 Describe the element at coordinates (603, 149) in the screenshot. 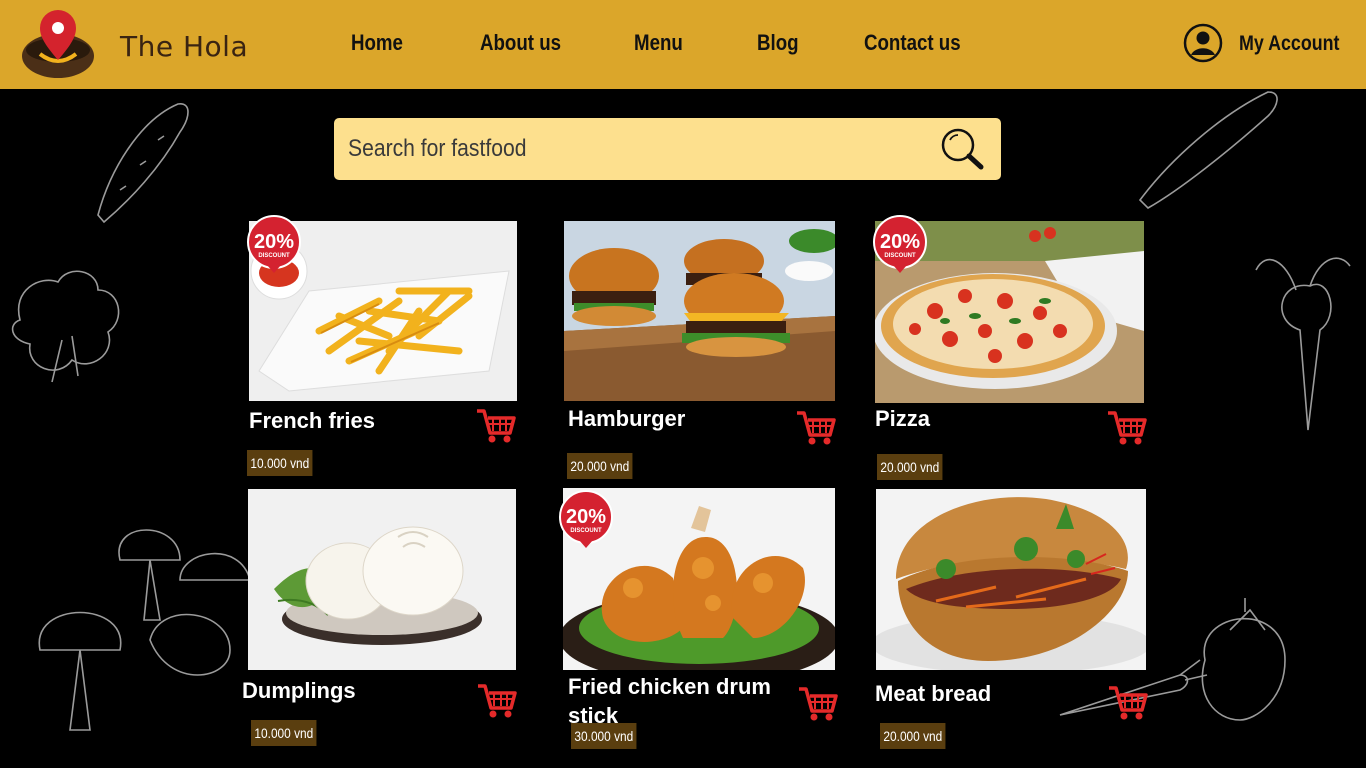

I see `search-input` at that location.